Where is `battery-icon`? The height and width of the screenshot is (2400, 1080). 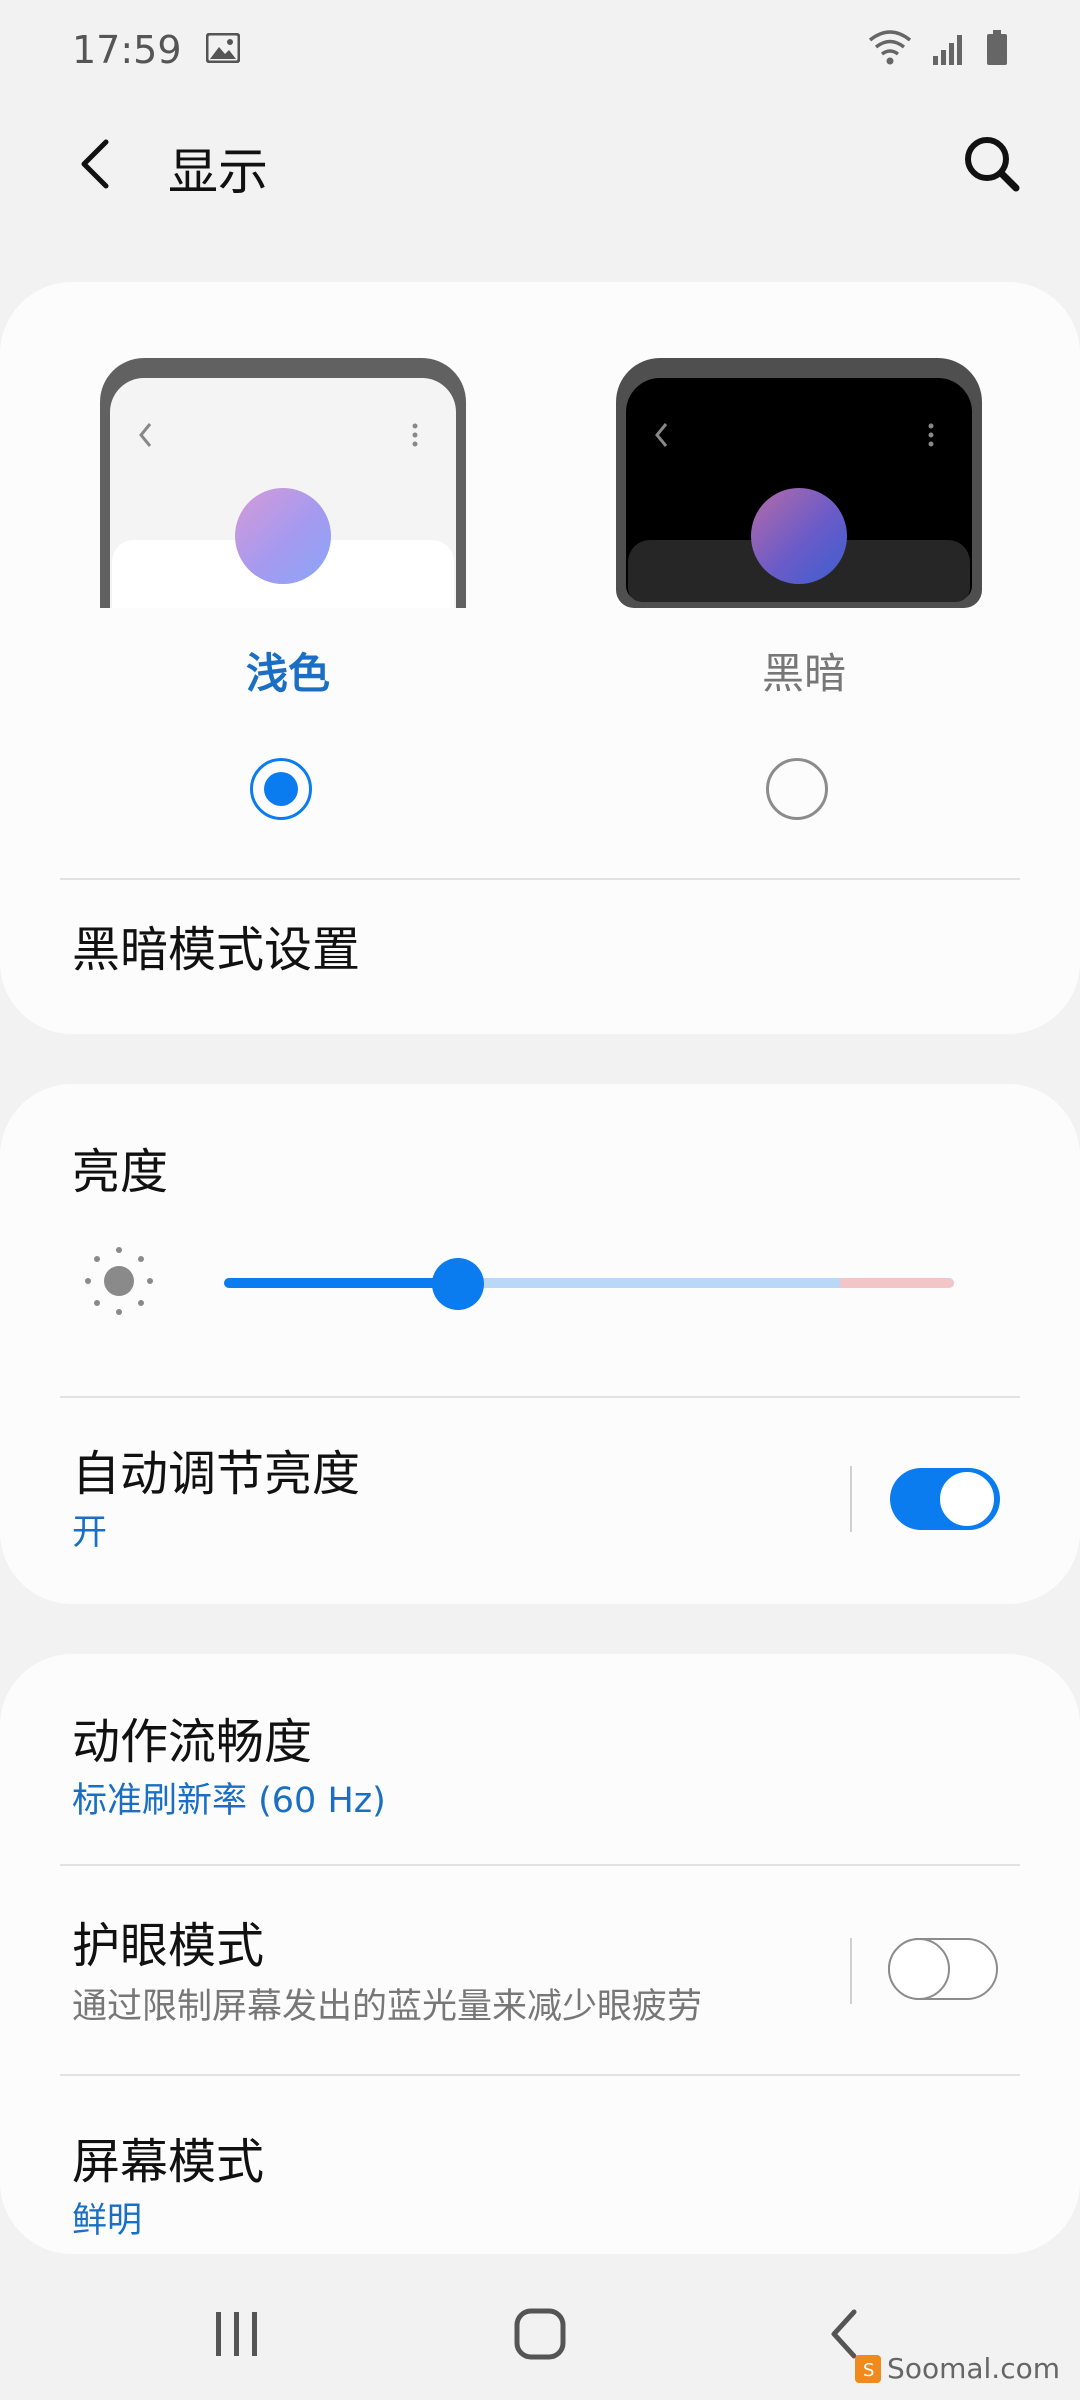 battery-icon is located at coordinates (997, 52).